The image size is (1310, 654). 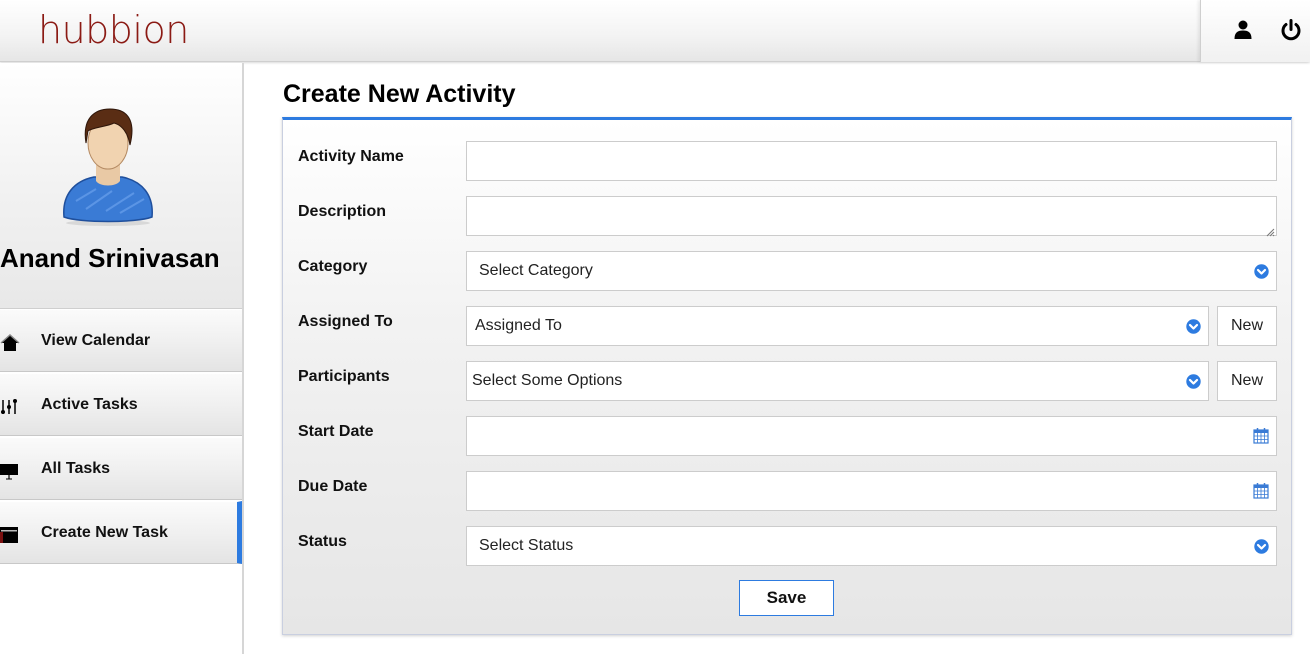 What do you see at coordinates (1247, 381) in the screenshot?
I see `new-participant-button: New` at bounding box center [1247, 381].